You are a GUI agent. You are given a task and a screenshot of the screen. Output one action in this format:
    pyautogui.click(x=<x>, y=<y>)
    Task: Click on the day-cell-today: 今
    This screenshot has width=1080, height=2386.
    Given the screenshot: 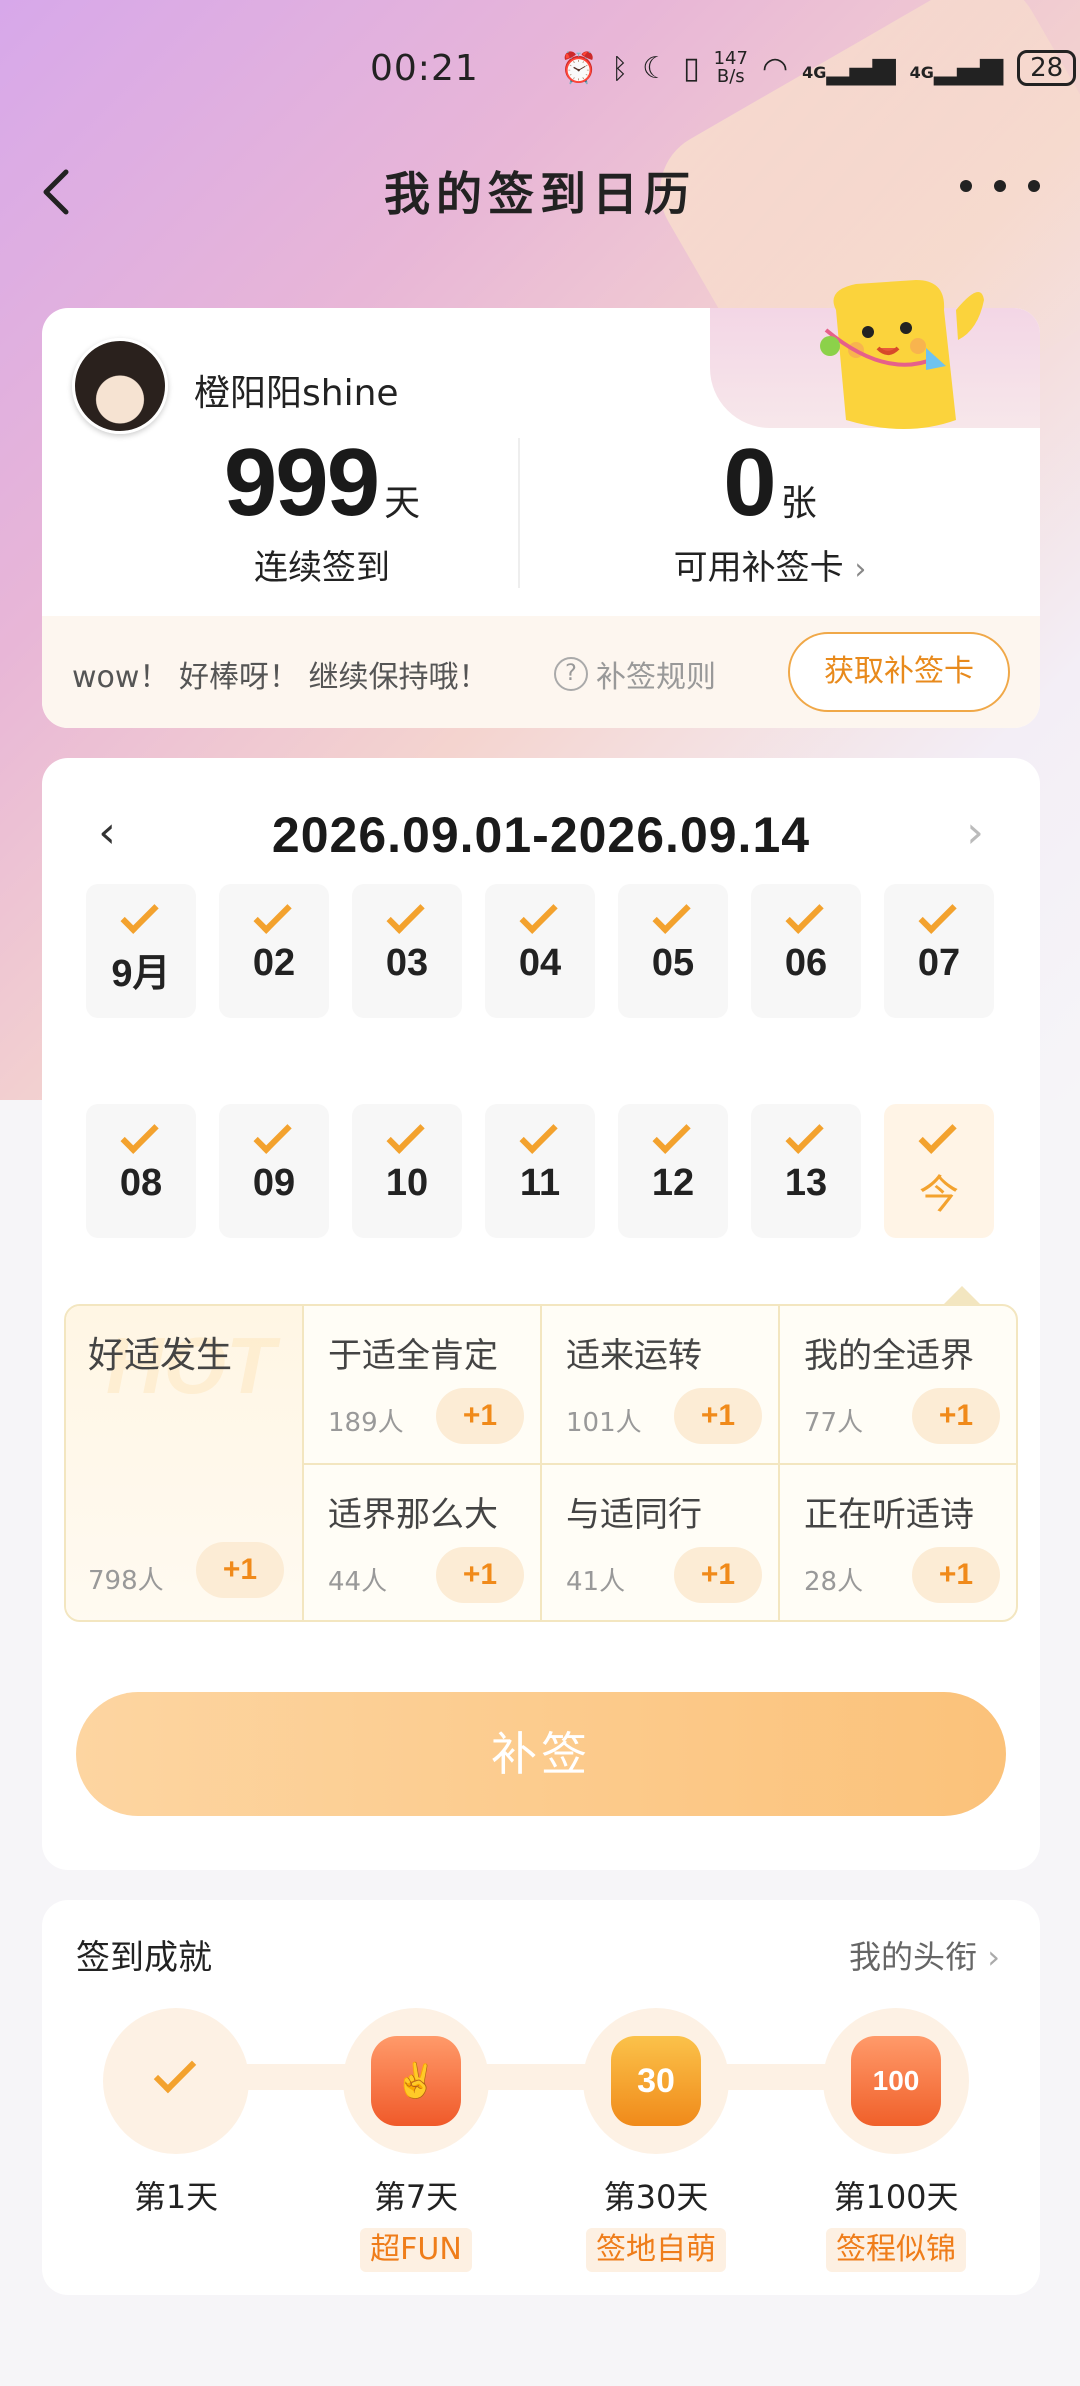 What is the action you would take?
    pyautogui.click(x=939, y=1171)
    